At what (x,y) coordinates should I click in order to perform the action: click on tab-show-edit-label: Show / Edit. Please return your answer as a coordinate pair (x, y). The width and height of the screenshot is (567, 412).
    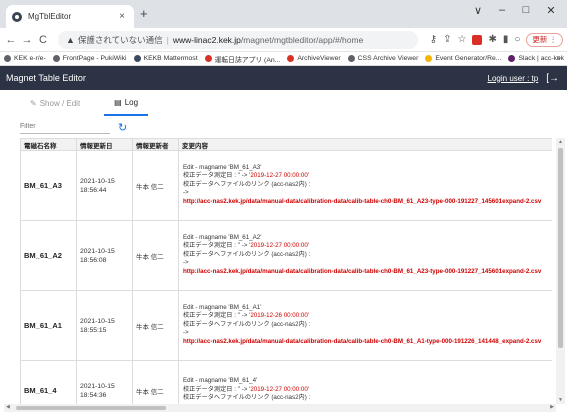
    Looking at the image, I should click on (60, 103).